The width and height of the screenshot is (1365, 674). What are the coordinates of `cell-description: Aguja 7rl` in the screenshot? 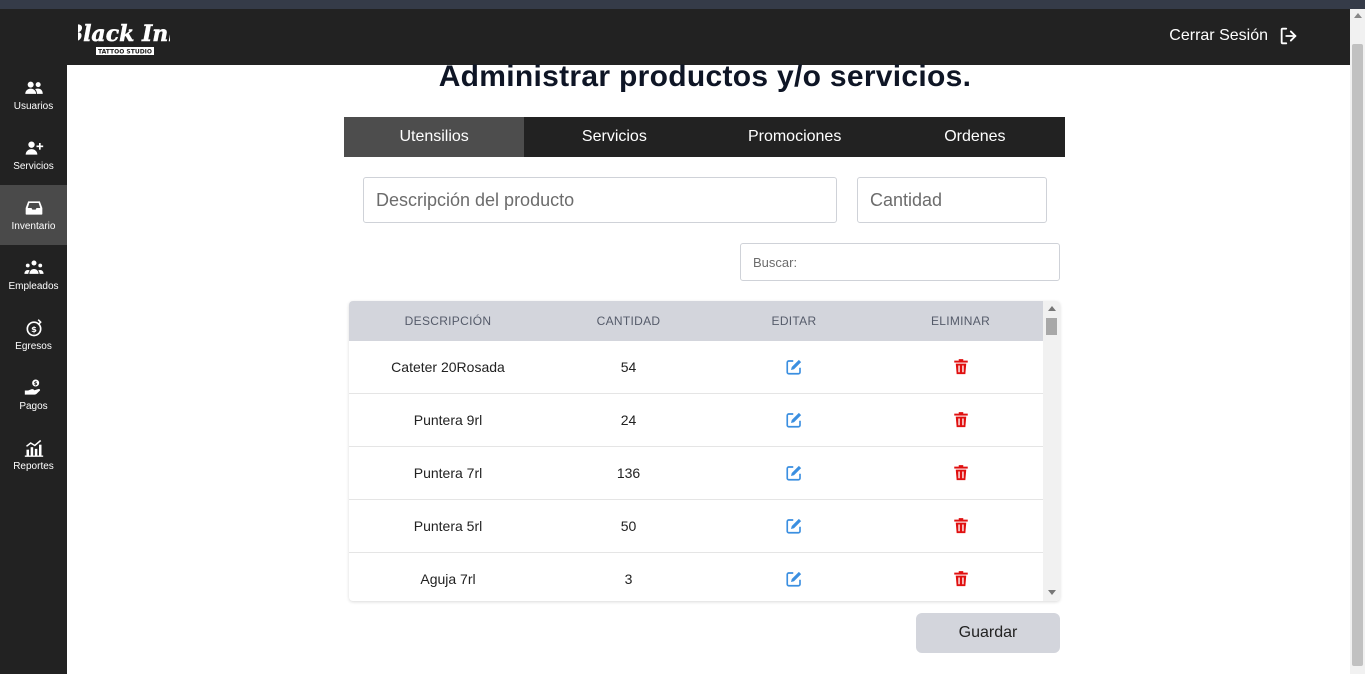 It's located at (448, 579).